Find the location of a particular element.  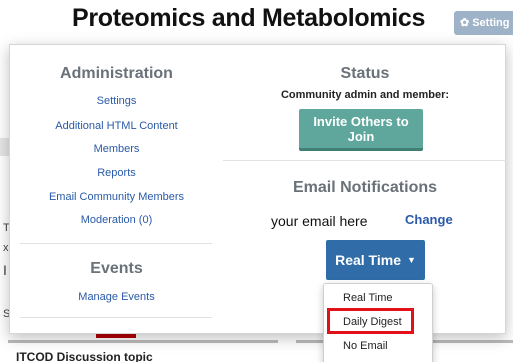

moderation-link: Moderation (0) is located at coordinates (116, 220).